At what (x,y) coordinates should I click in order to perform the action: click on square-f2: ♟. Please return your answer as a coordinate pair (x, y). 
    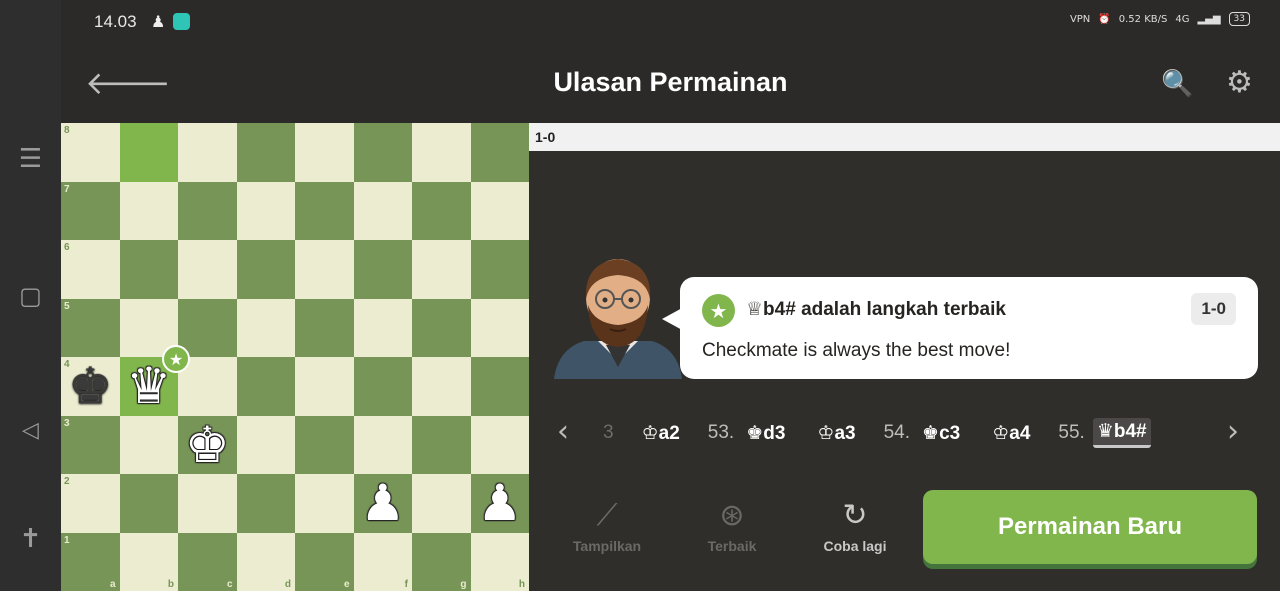
    Looking at the image, I should click on (383, 503).